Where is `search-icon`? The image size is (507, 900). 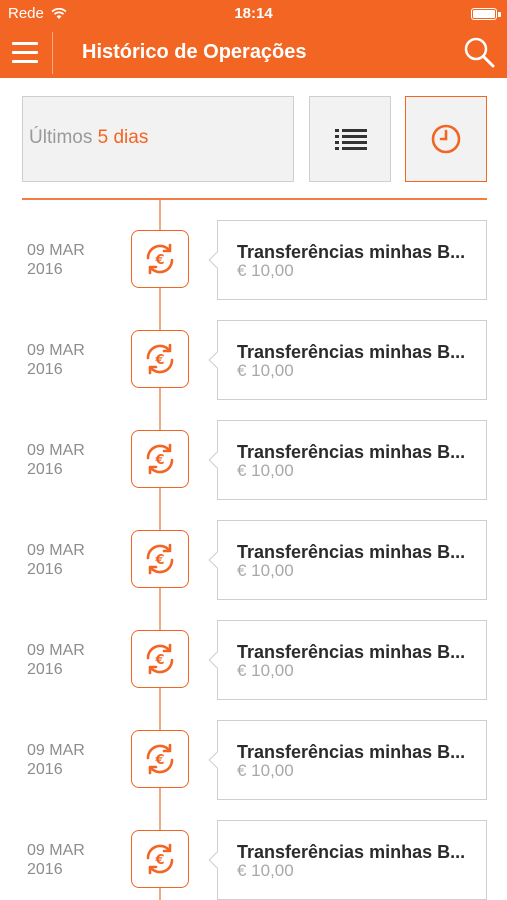
search-icon is located at coordinates (479, 52).